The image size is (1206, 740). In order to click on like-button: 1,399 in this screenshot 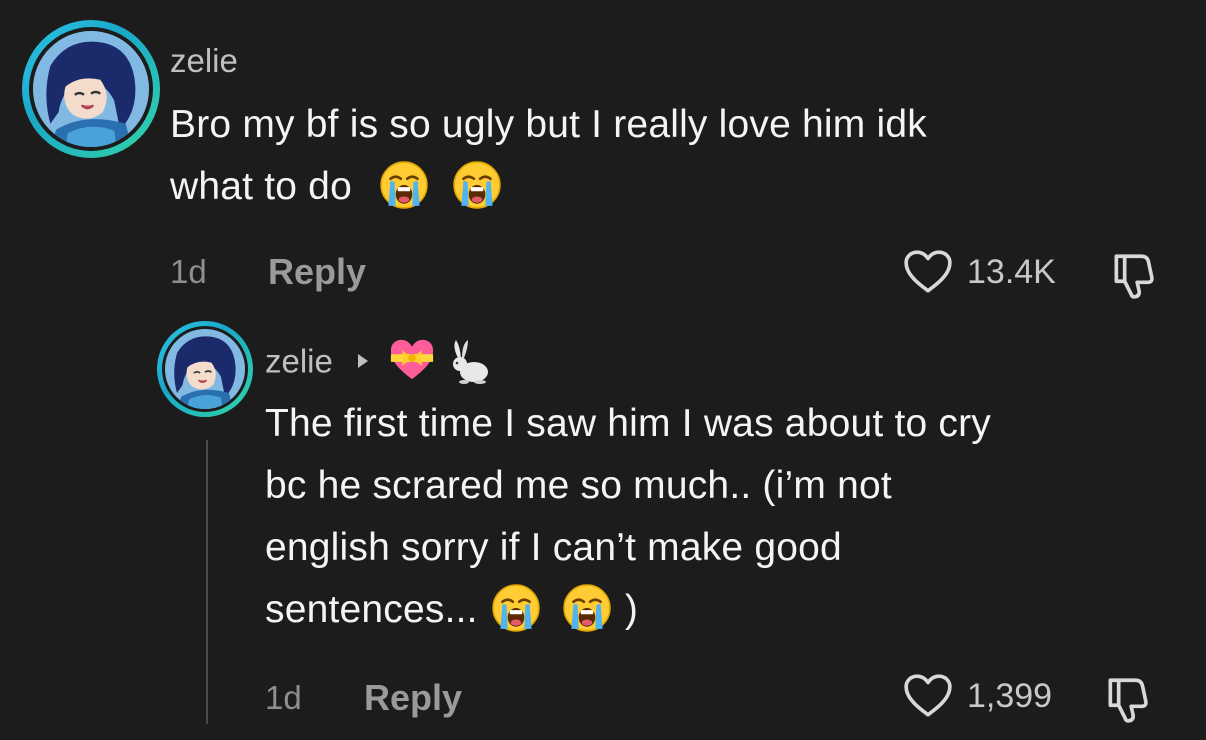, I will do `click(977, 696)`.